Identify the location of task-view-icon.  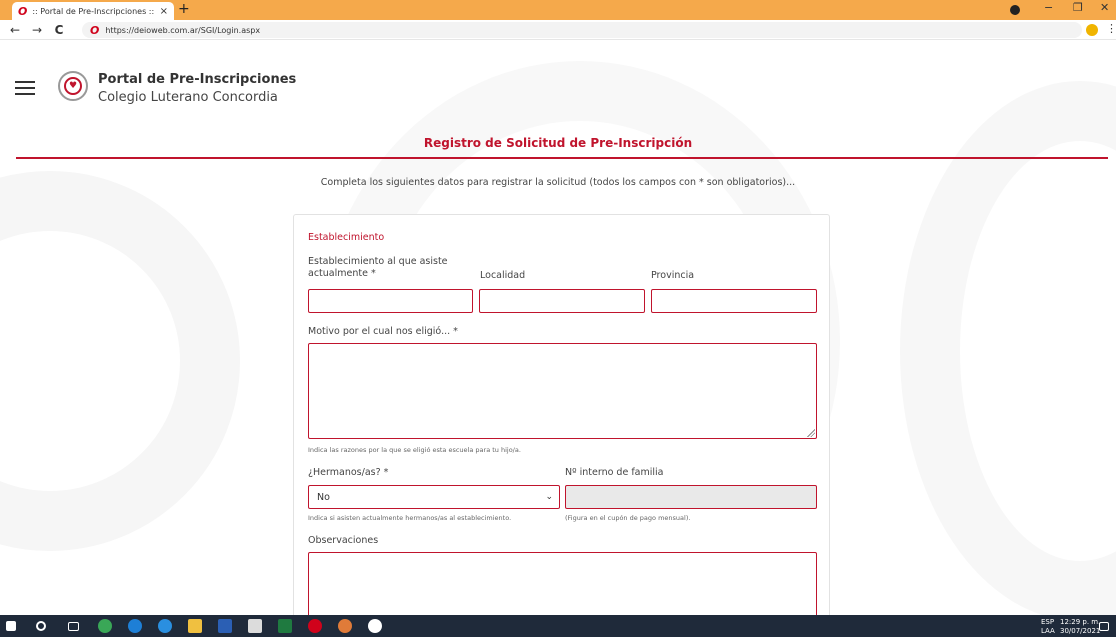
(73, 626).